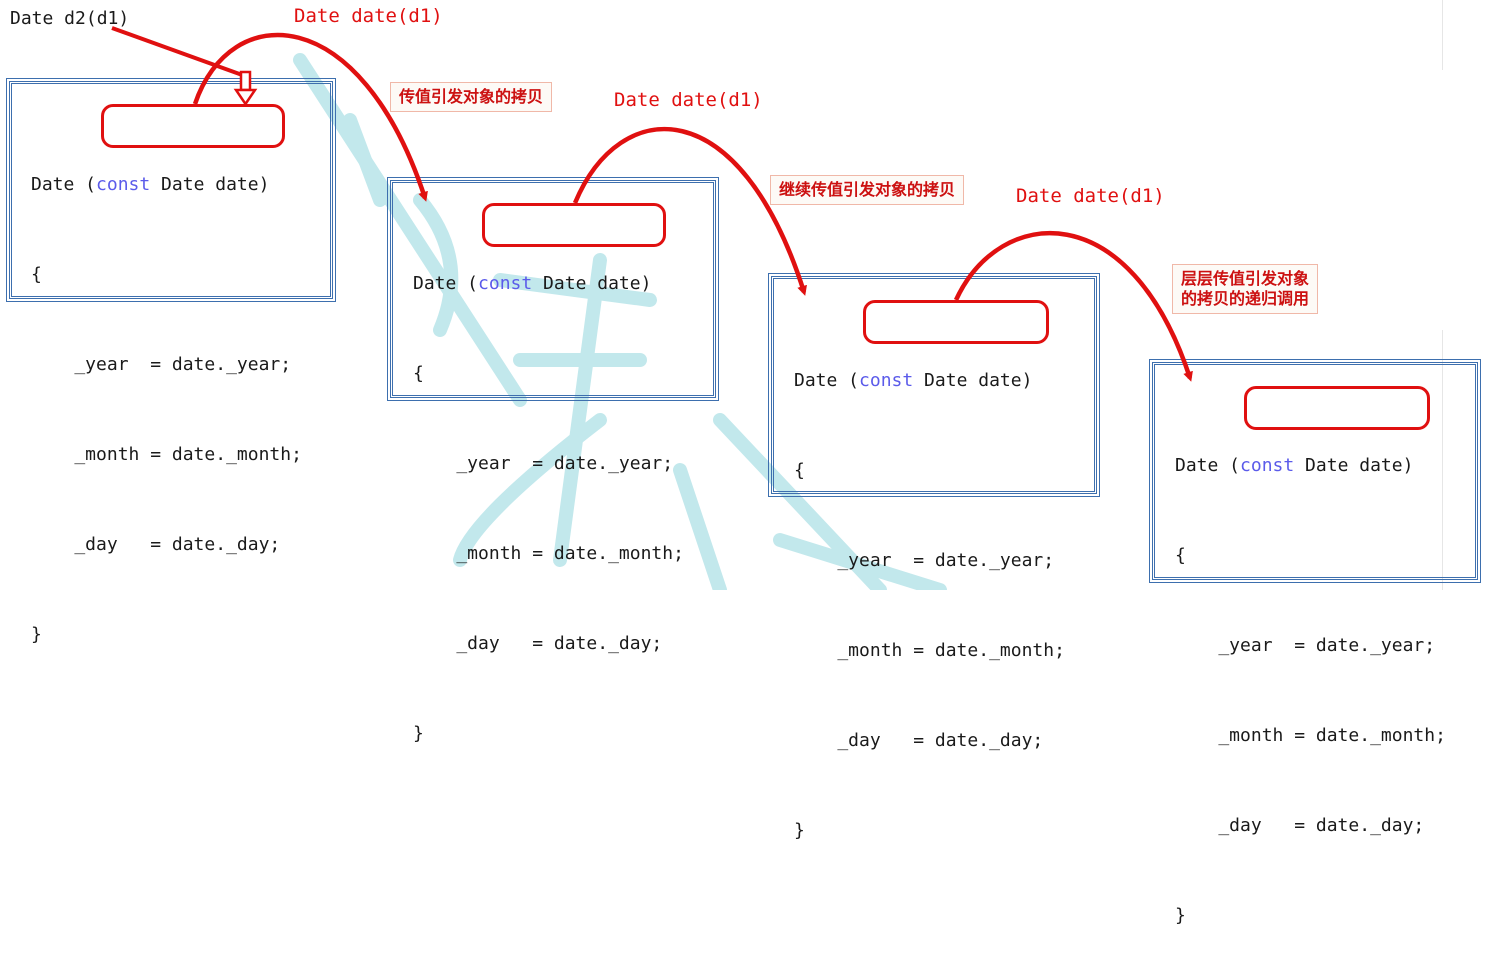 Image resolution: width=1511 pixels, height=961 pixels. I want to click on caller-arrow, so click(178, 52).